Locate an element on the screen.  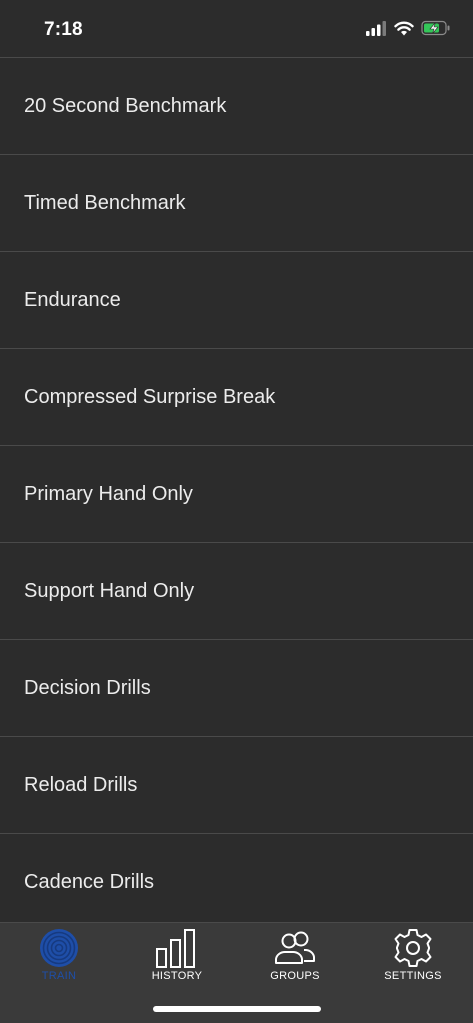
tab-history: HISTORY is located at coordinates (177, 954).